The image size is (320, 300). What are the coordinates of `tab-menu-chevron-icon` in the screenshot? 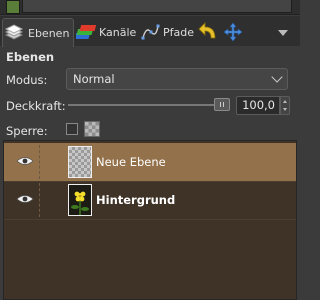 It's located at (283, 33).